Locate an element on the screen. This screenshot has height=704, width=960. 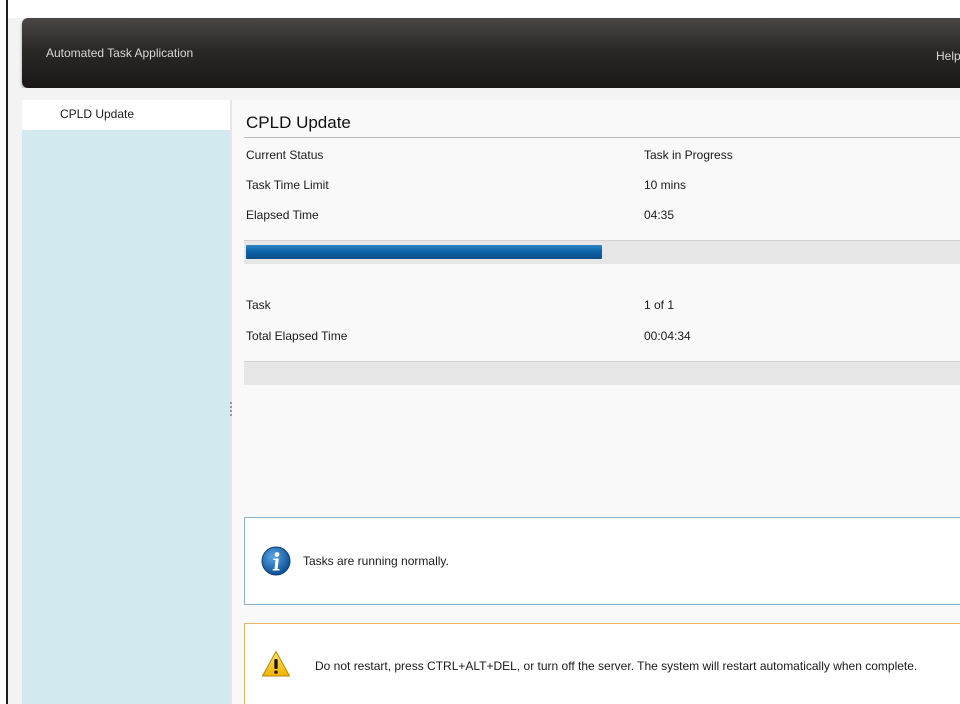
sidebar-item-cpld-update: CPLD Update is located at coordinates (126, 115).